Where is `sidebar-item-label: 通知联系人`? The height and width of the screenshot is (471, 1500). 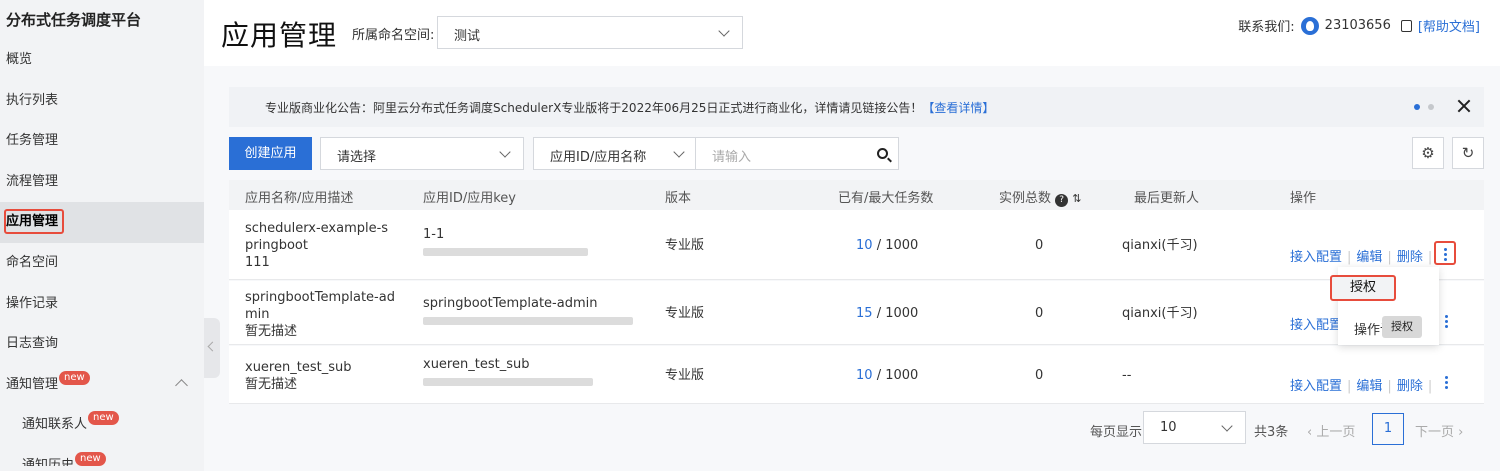 sidebar-item-label: 通知联系人 is located at coordinates (55, 425).